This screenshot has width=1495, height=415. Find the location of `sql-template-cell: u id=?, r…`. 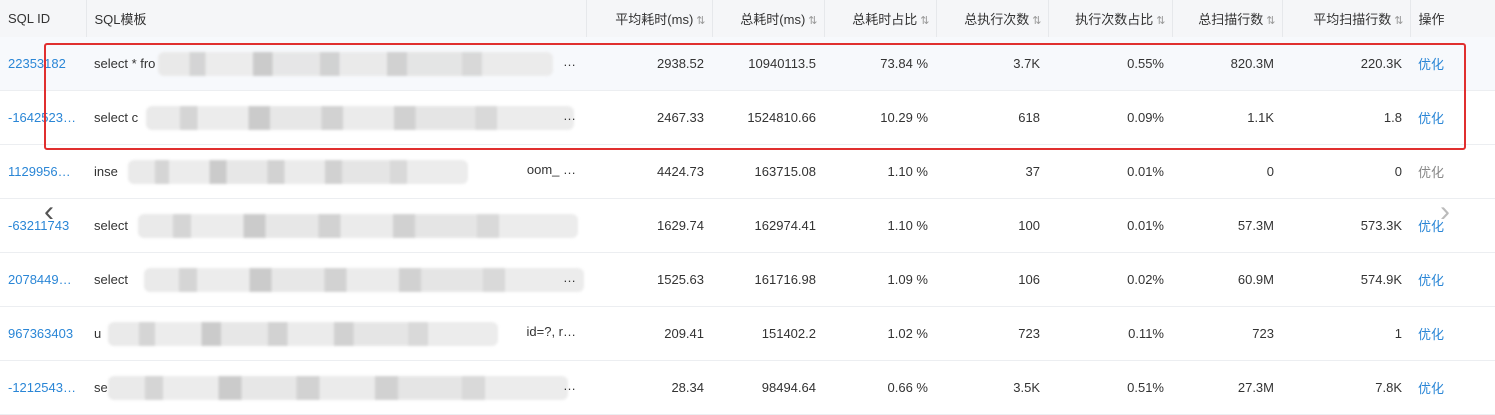

sql-template-cell: u id=?, r… is located at coordinates (336, 333).